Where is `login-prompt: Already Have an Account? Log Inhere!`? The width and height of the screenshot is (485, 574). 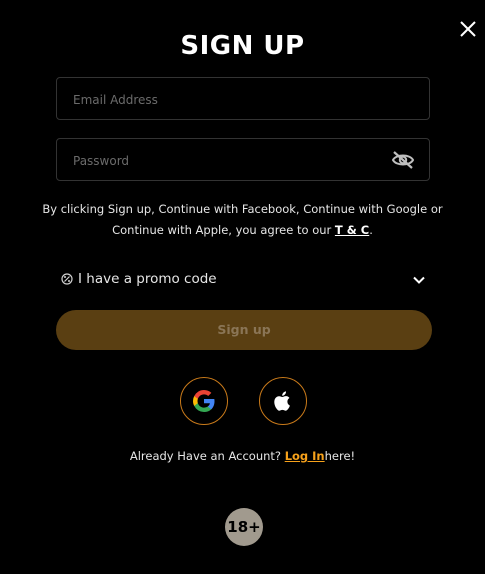 login-prompt: Already Have an Account? Log Inhere! is located at coordinates (242, 456).